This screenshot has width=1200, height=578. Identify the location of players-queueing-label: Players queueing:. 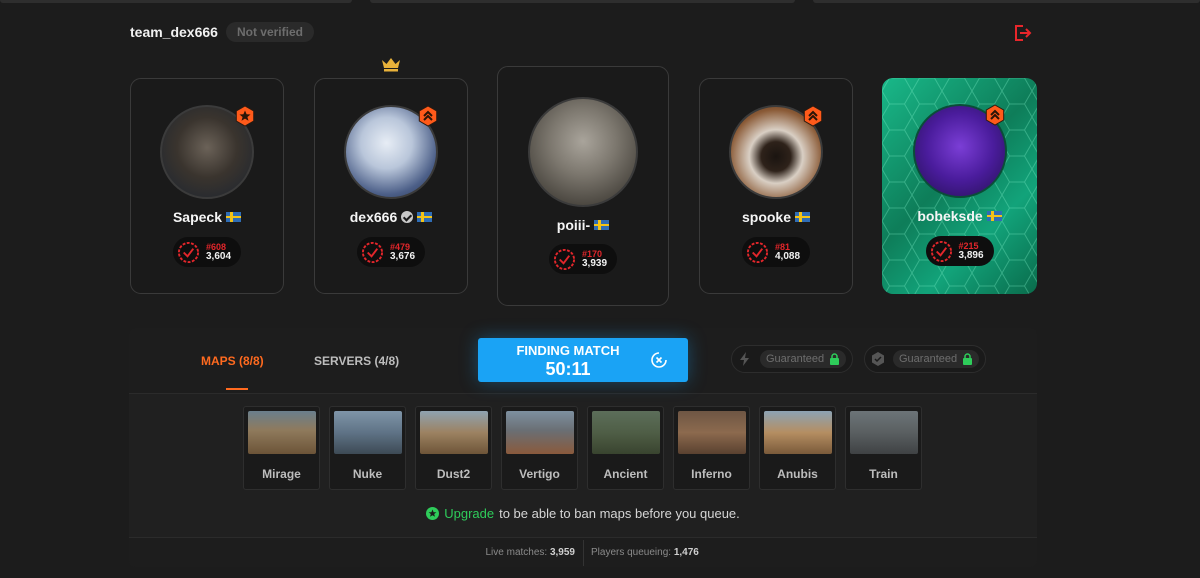
(631, 552).